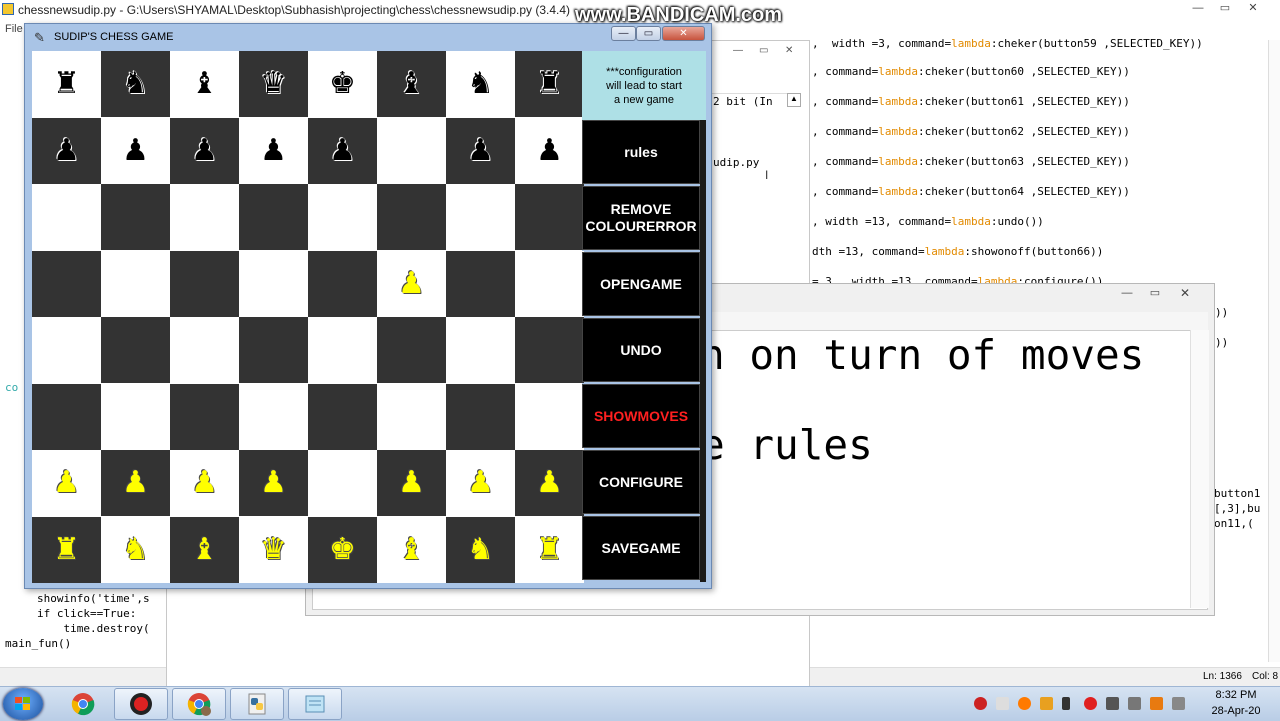 The width and height of the screenshot is (1280, 721). Describe the element at coordinates (623, 33) in the screenshot. I see `chess-minimize-button: —` at that location.